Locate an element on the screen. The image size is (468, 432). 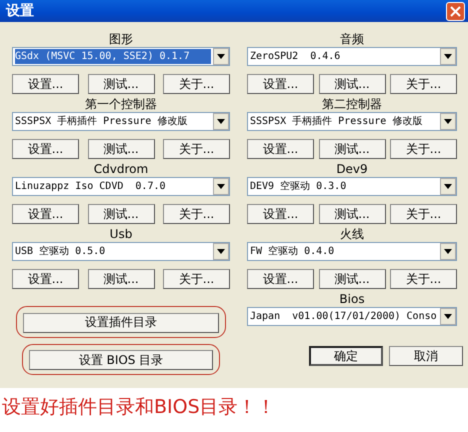
bios-label: Bios is located at coordinates (352, 299).